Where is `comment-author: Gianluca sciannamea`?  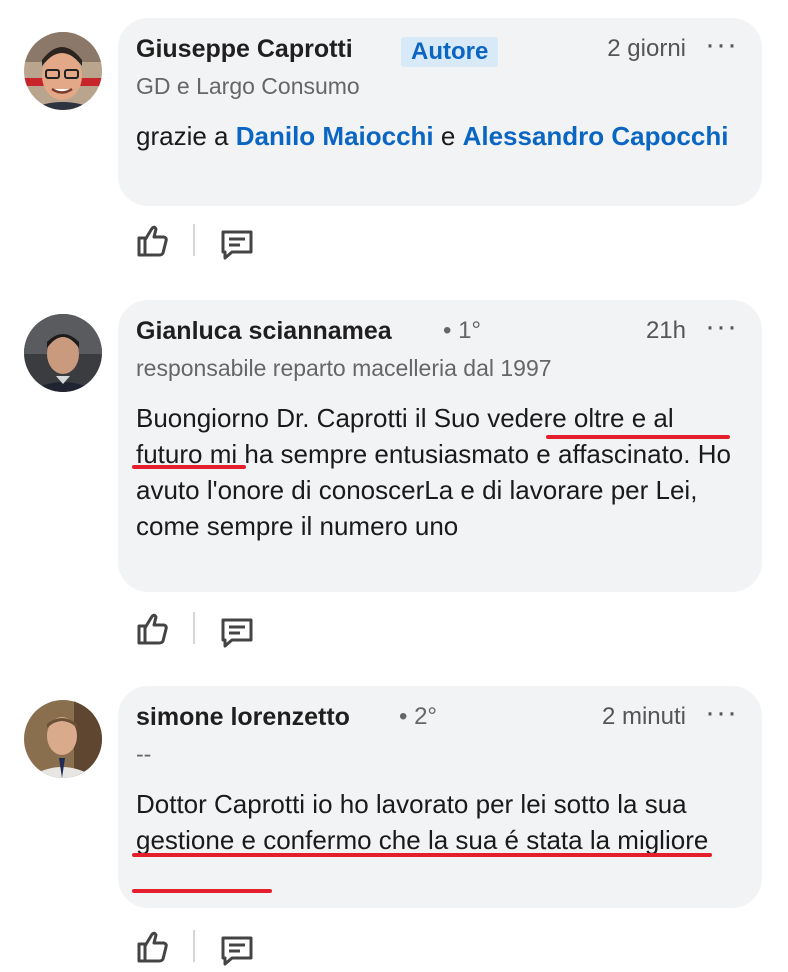 comment-author: Gianluca sciannamea is located at coordinates (264, 331).